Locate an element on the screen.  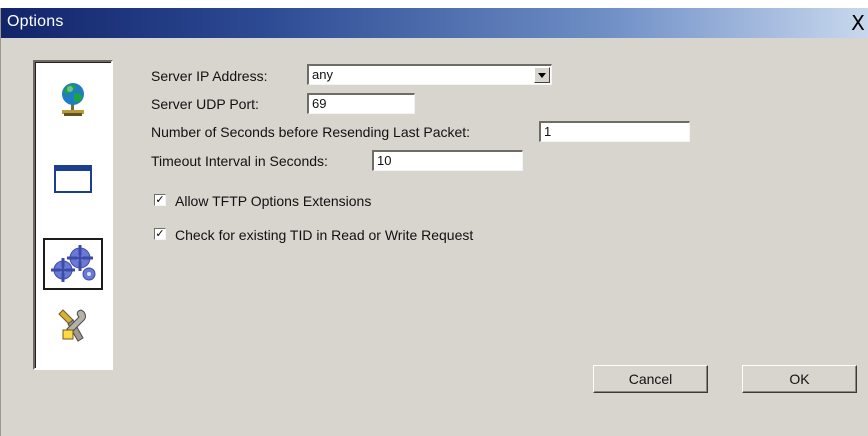
timeout-interval-label: Timeout Interval in Seconds: is located at coordinates (239, 161).